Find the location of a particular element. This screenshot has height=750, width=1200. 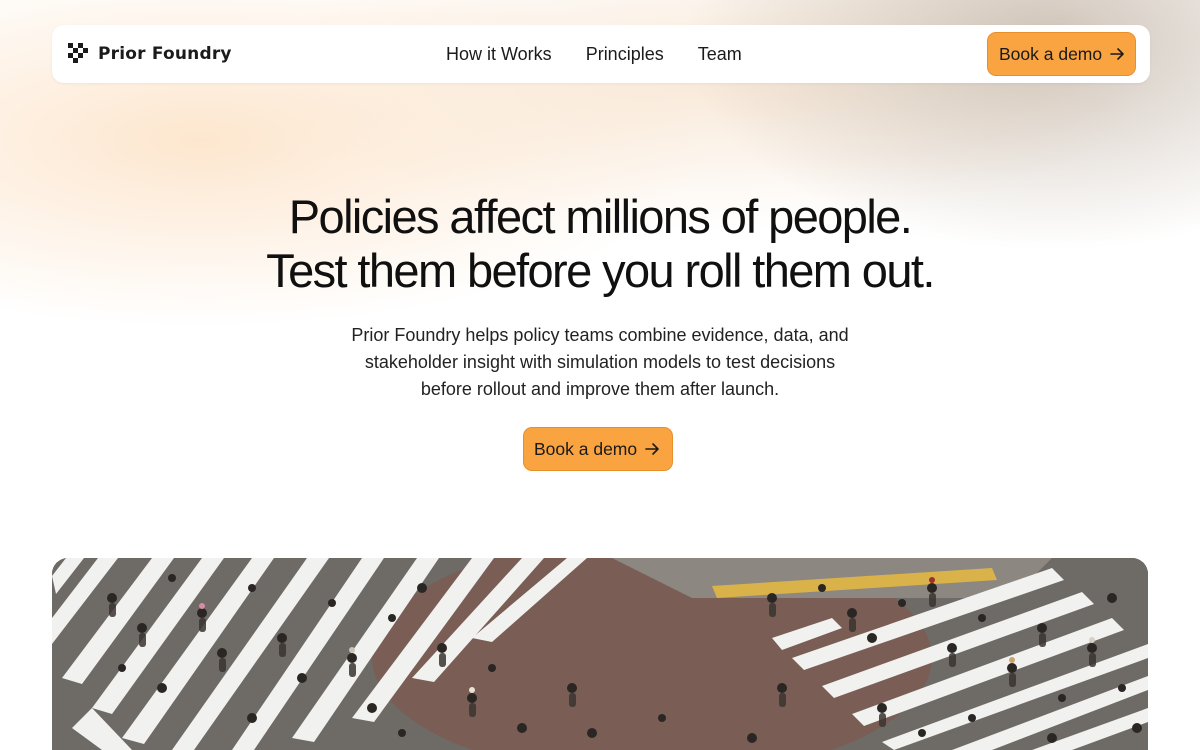

main-nav: How it Works Principles Team is located at coordinates (594, 54).